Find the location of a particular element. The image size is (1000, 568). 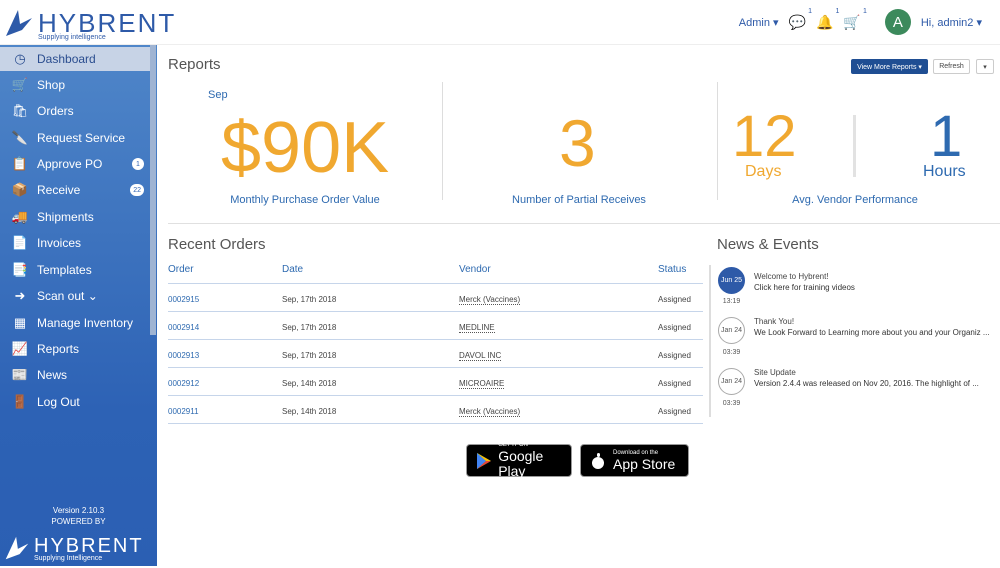

col-header-vendor: Vendor is located at coordinates (475, 269).